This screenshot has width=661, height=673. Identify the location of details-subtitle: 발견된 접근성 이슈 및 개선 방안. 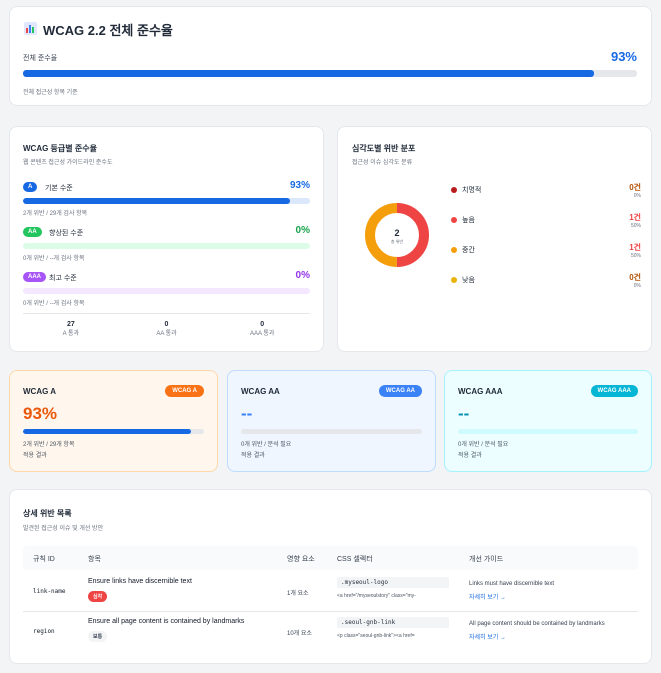
(63, 529).